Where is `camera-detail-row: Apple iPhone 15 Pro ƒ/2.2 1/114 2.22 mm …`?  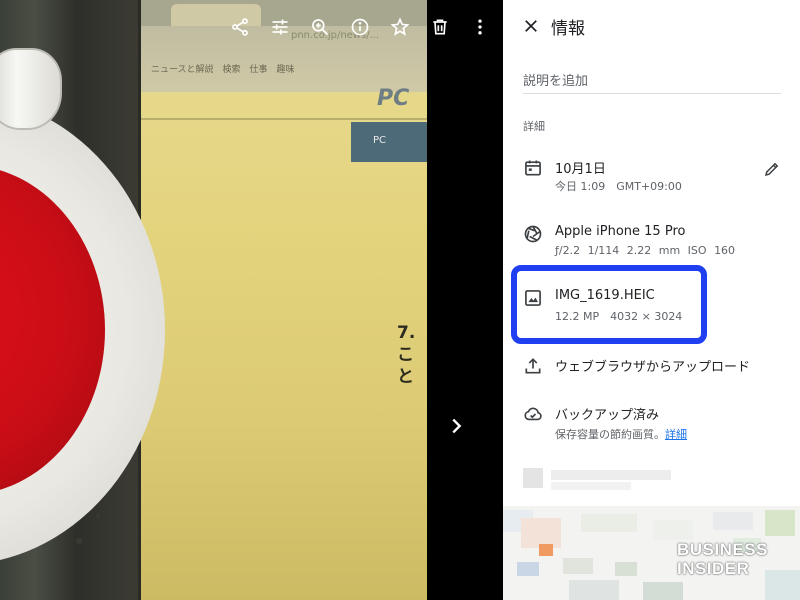
camera-detail-row: Apple iPhone 15 Pro ƒ/2.2 1/114 2.22 mm … is located at coordinates (651, 242).